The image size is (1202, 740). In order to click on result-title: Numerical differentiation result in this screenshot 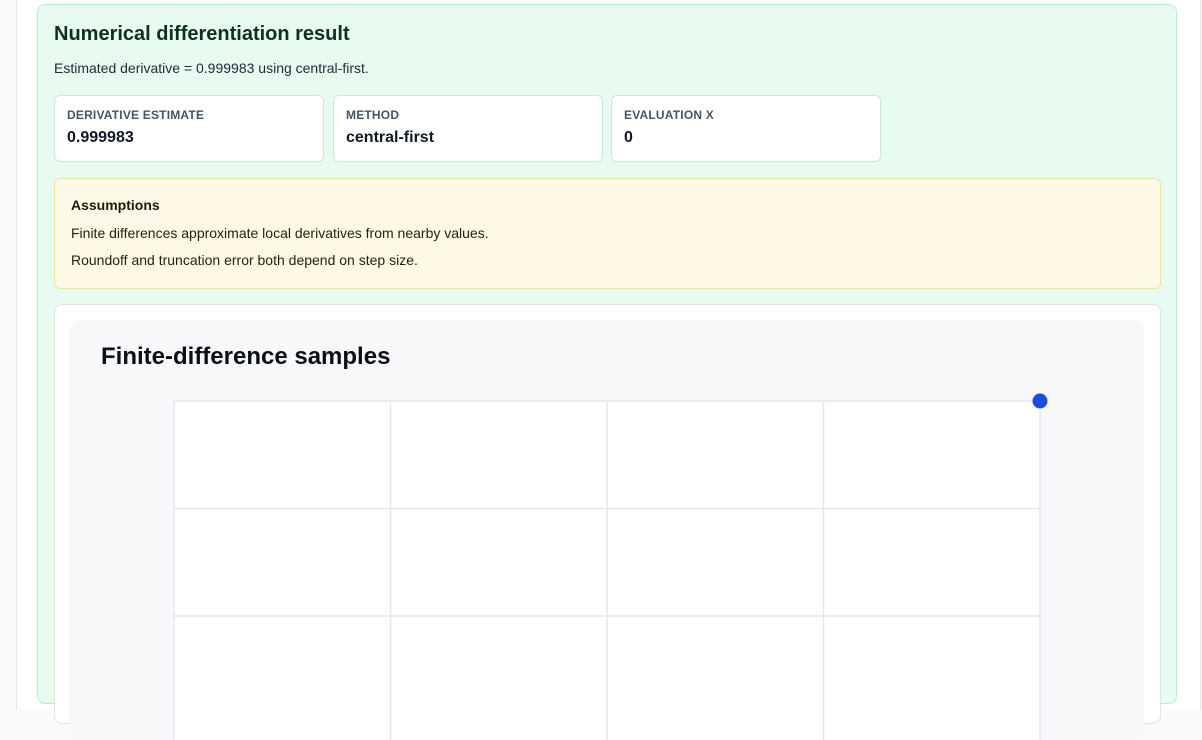, I will do `click(202, 34)`.